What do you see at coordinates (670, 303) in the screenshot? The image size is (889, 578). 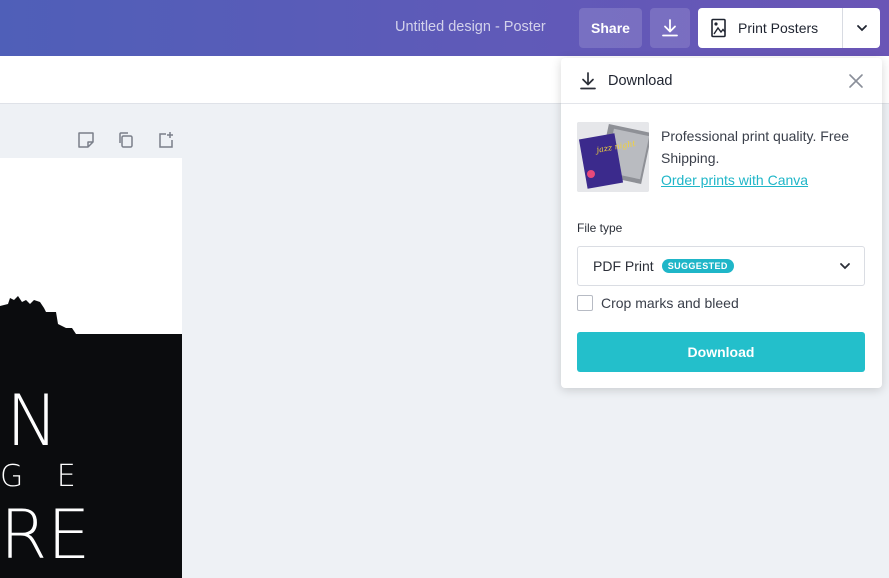 I see `crop-marks-label: Crop marks and bleed` at bounding box center [670, 303].